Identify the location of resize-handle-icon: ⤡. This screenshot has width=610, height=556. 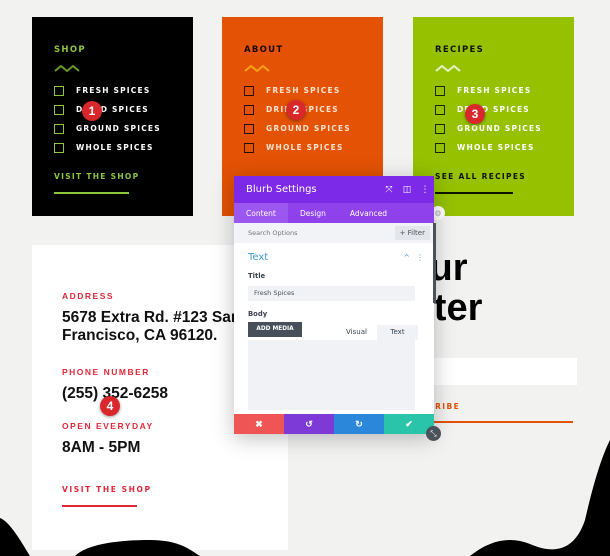
(433, 433).